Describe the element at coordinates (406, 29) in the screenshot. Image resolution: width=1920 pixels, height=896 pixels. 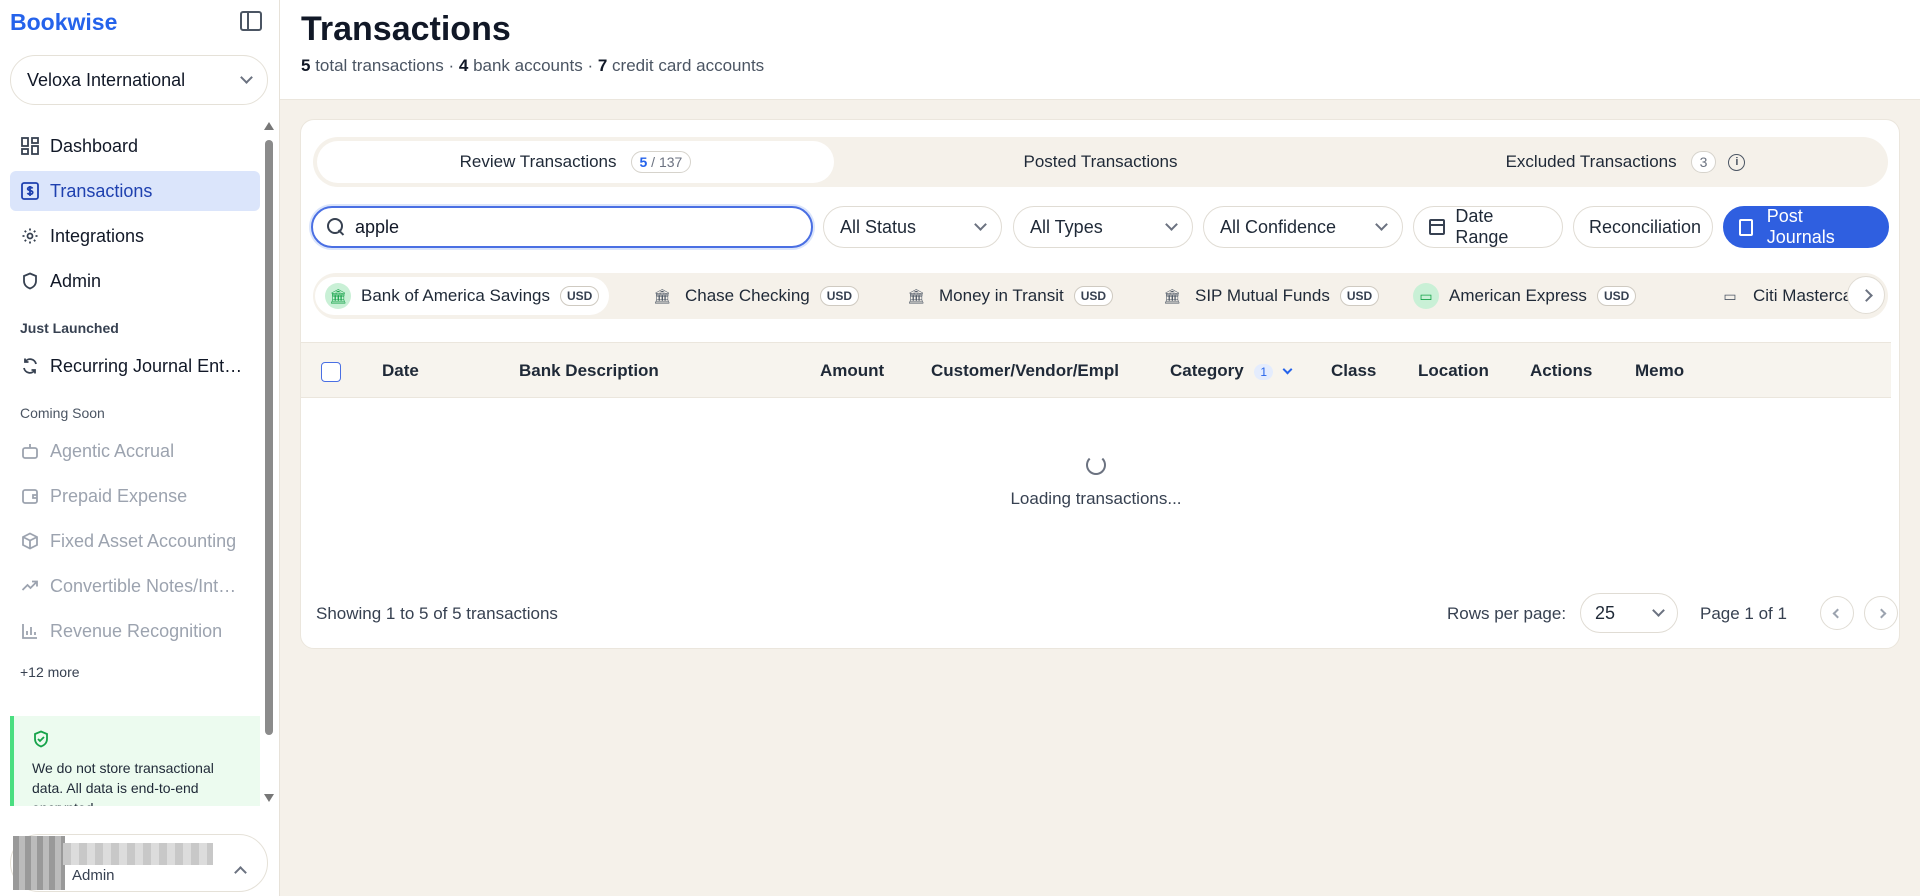
I see `page-title: Transactions` at that location.